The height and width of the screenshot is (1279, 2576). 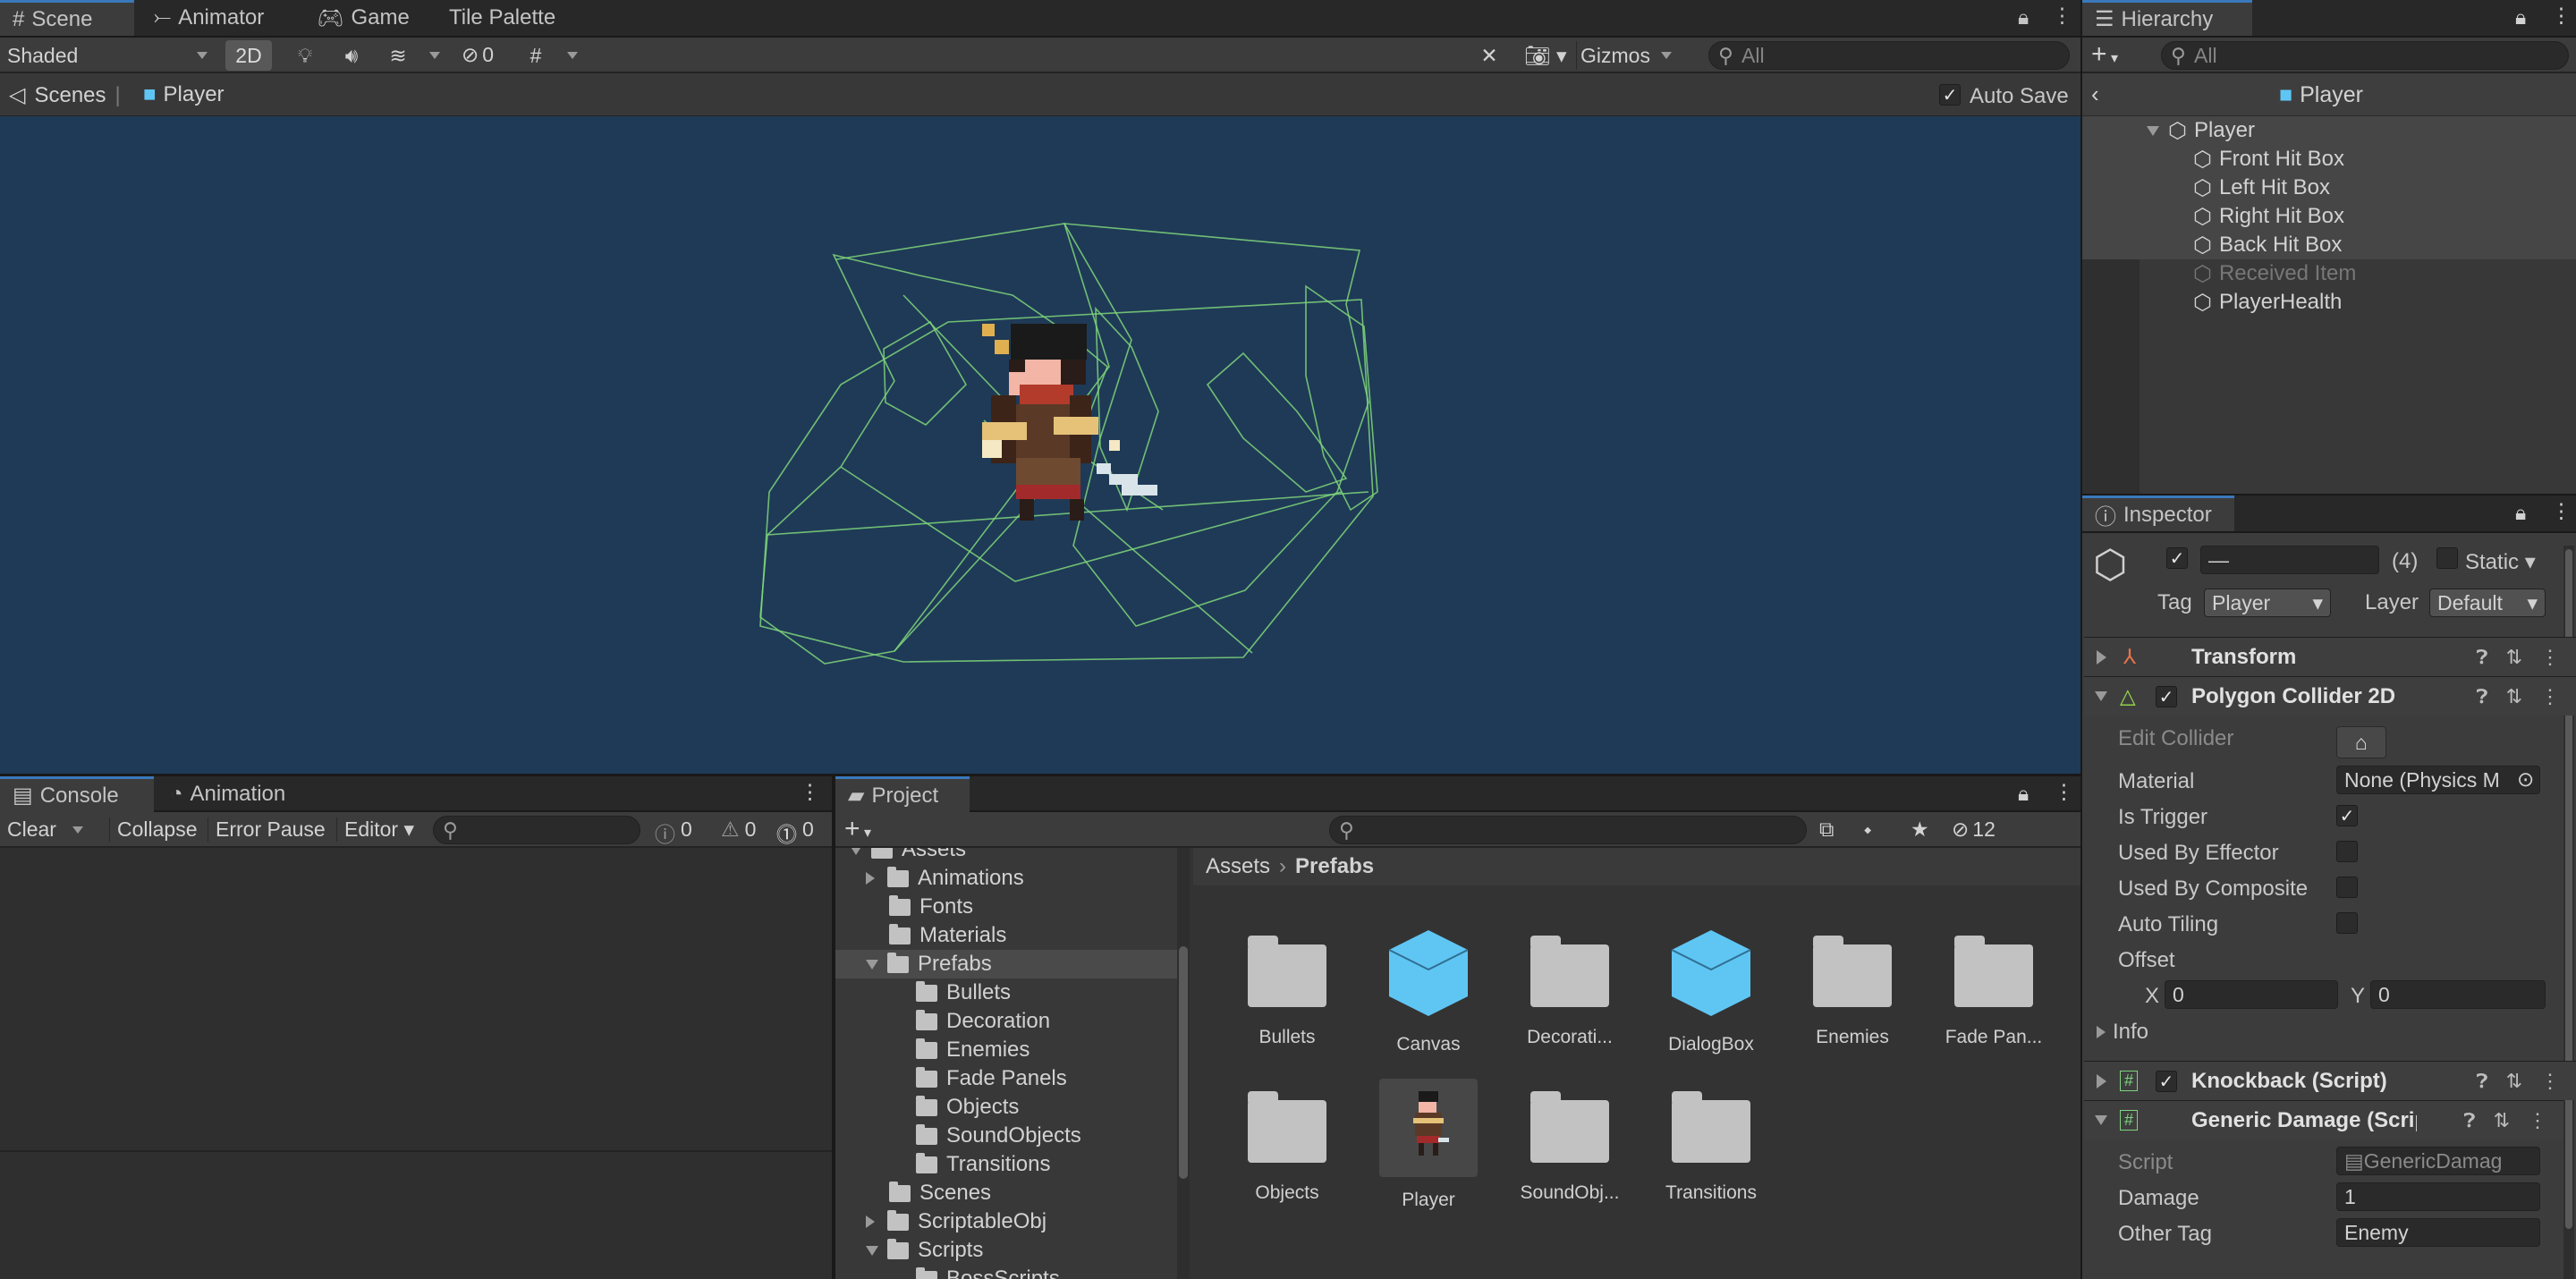 I want to click on asset-transitions: Transitions, so click(x=1711, y=1148).